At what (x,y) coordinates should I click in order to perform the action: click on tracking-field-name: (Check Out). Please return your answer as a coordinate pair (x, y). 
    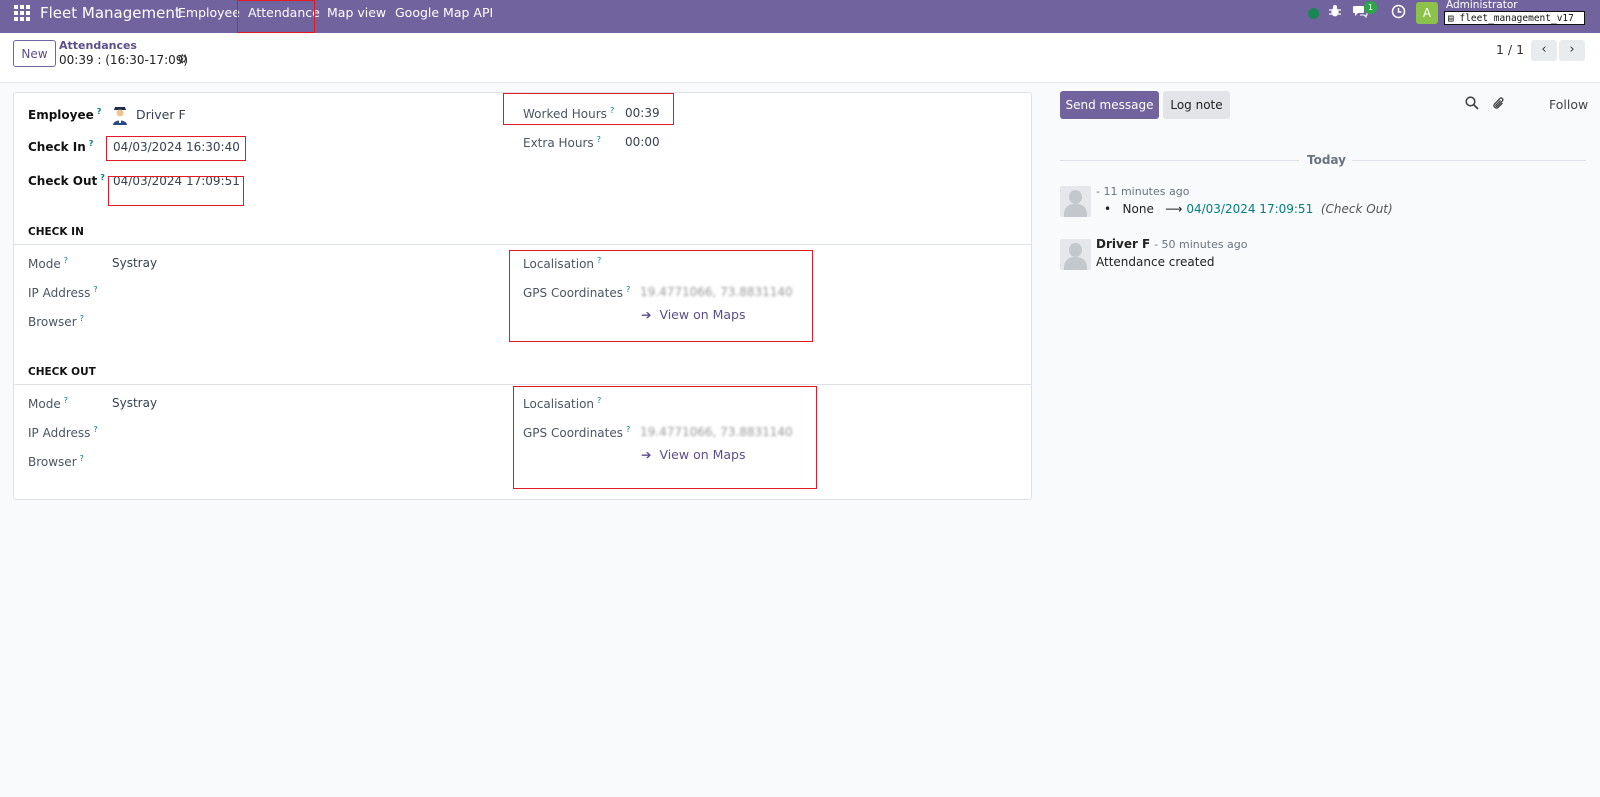
    Looking at the image, I should click on (1356, 209).